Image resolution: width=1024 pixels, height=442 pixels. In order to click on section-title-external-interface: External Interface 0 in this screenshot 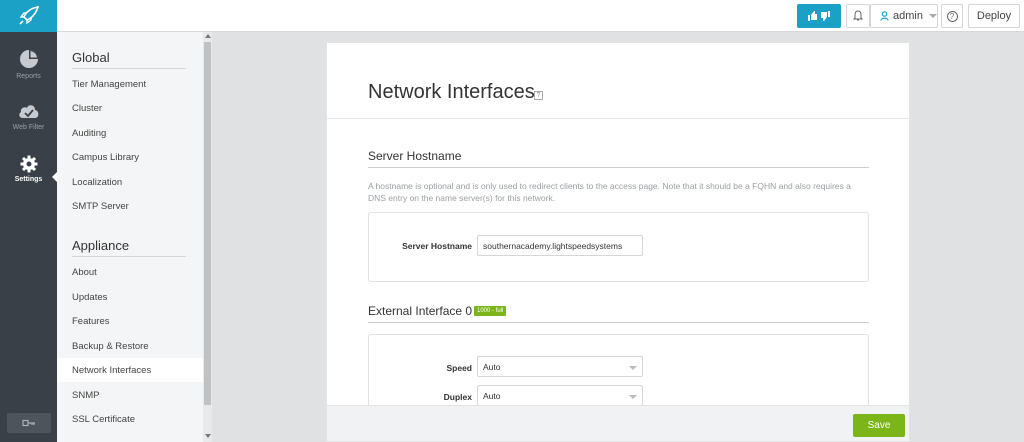, I will do `click(420, 311)`.